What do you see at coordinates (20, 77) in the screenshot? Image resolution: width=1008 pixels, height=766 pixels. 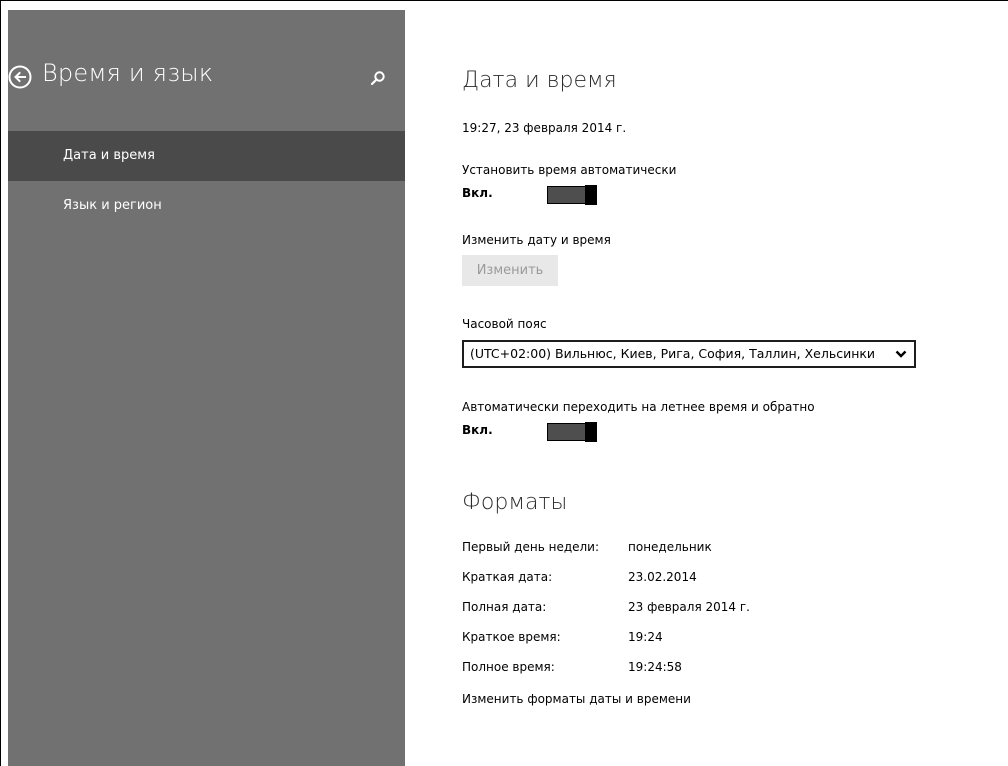 I see `back-arrow-circle-icon` at bounding box center [20, 77].